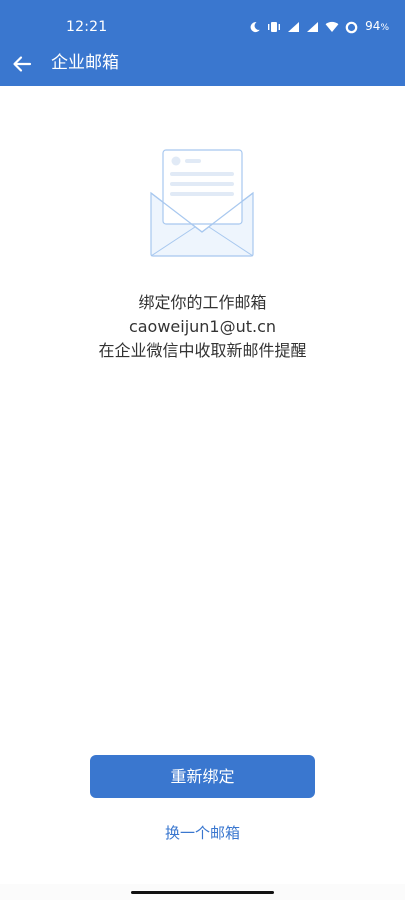 This screenshot has width=405, height=900. What do you see at coordinates (384, 28) in the screenshot?
I see `battery-unit: %` at bounding box center [384, 28].